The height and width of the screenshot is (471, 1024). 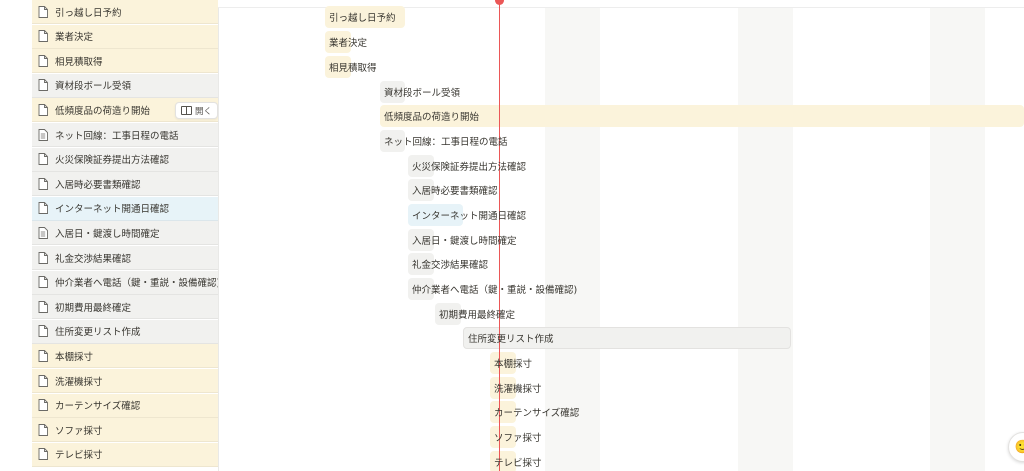 What do you see at coordinates (79, 62) in the screenshot?
I see `list-item-label: 相見積取得` at bounding box center [79, 62].